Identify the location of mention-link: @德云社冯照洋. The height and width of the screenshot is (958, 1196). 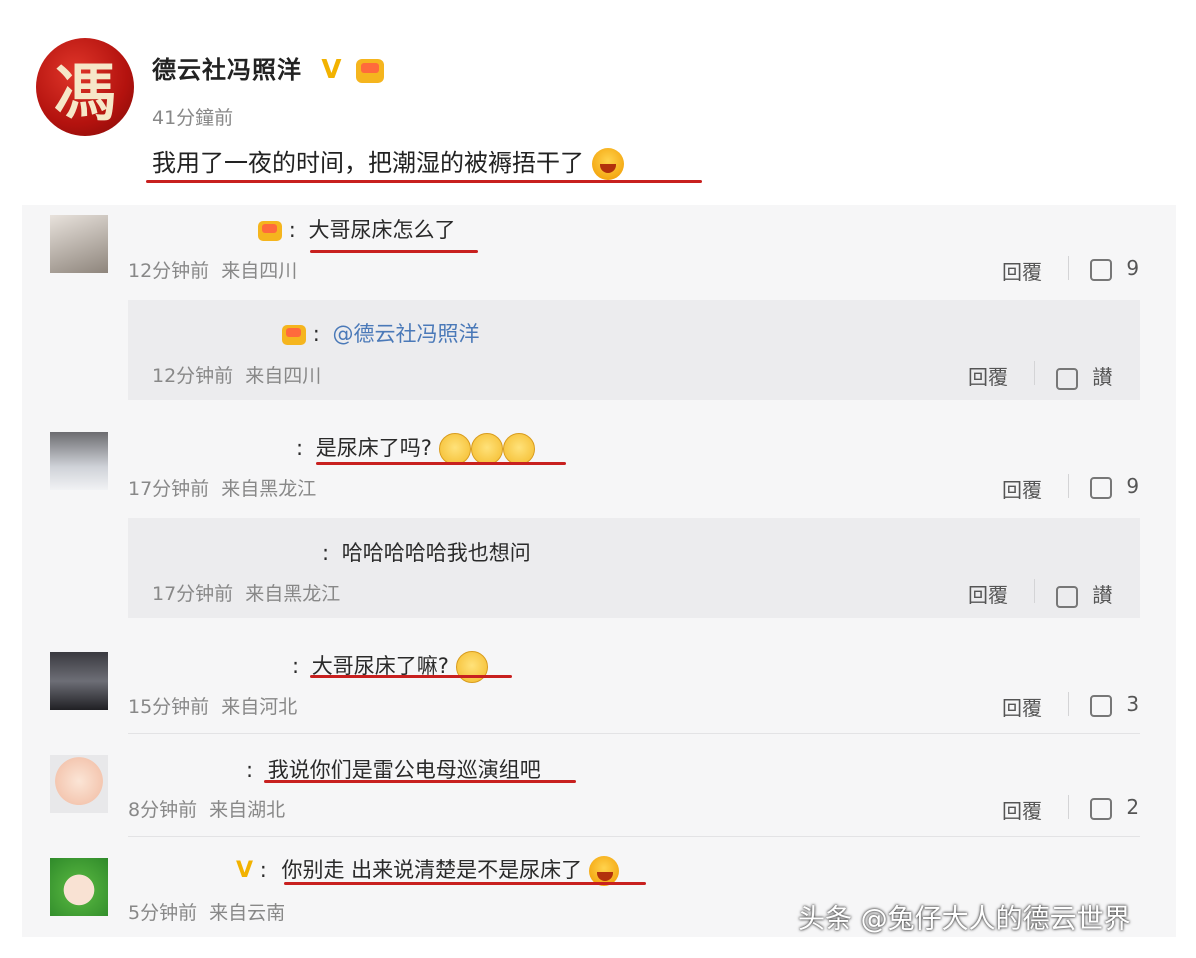
(405, 334).